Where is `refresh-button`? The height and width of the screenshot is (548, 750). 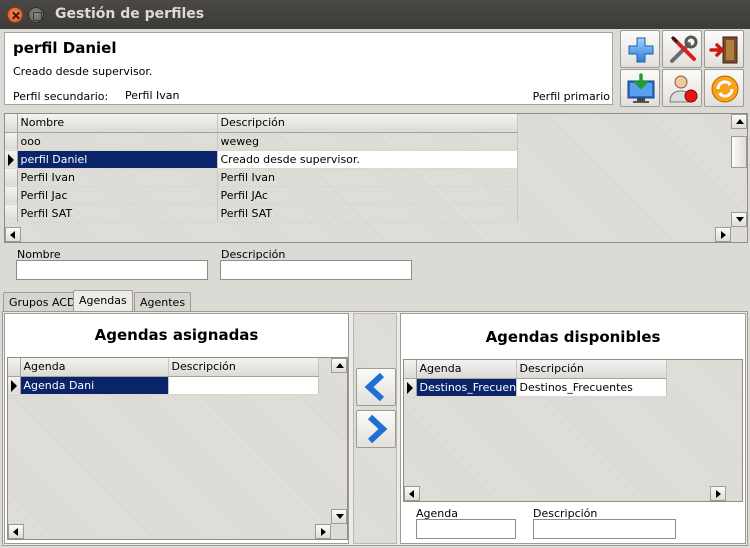 refresh-button is located at coordinates (724, 88).